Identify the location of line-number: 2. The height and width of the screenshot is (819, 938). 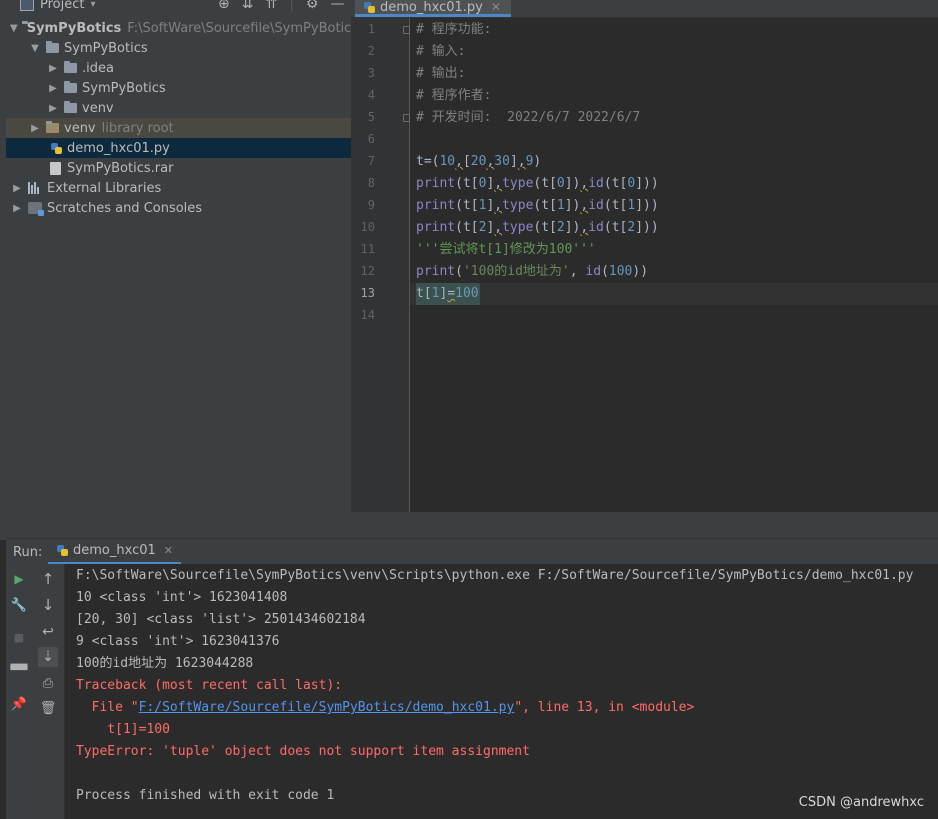
(371, 51).